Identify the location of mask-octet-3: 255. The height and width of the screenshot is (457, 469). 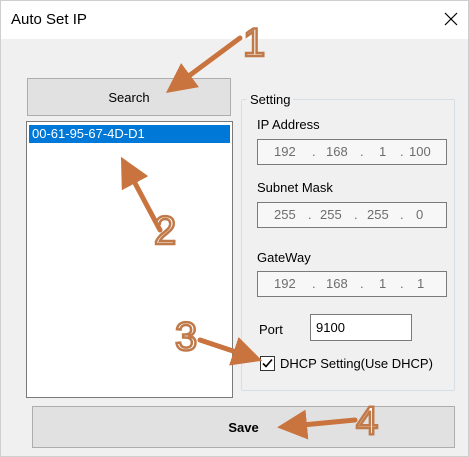
(378, 214).